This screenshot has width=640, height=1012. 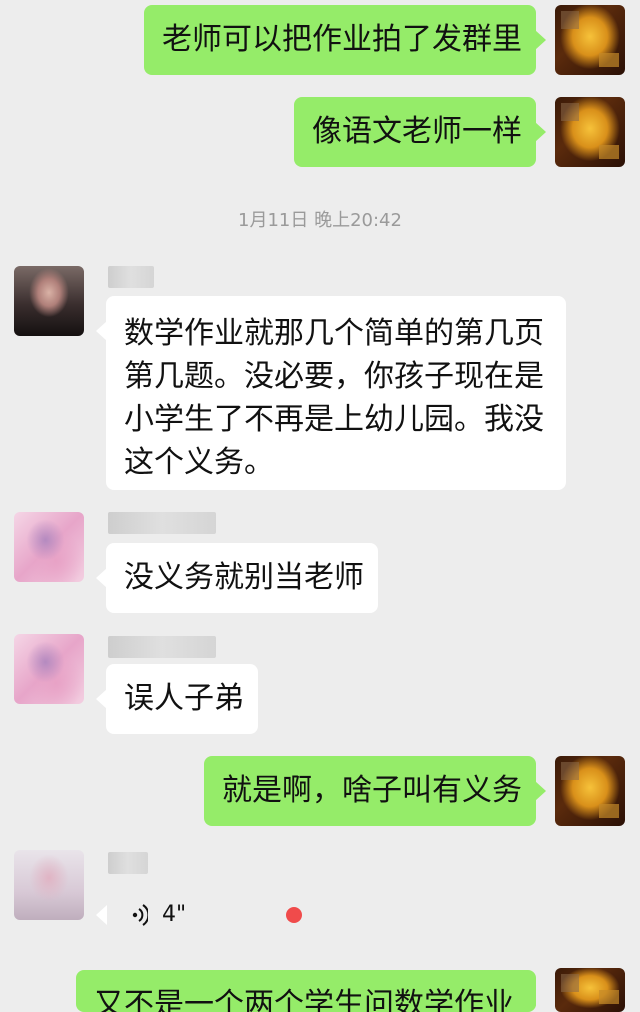 I want to click on chat-timestamp: 1月11日 晚上20:42, so click(x=320, y=220).